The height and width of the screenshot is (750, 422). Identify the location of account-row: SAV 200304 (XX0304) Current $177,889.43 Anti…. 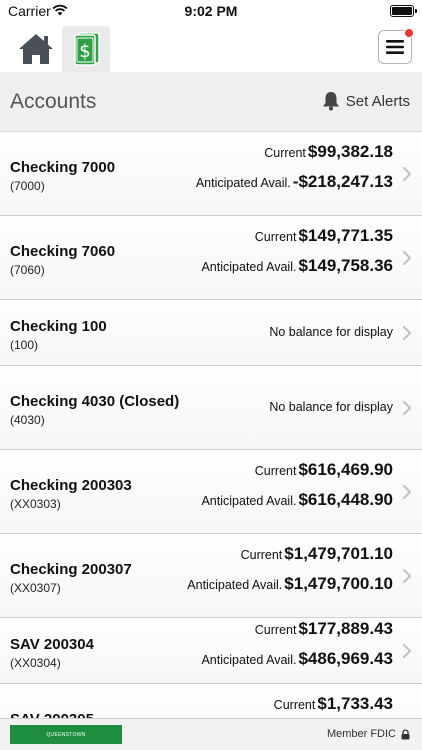
(211, 651).